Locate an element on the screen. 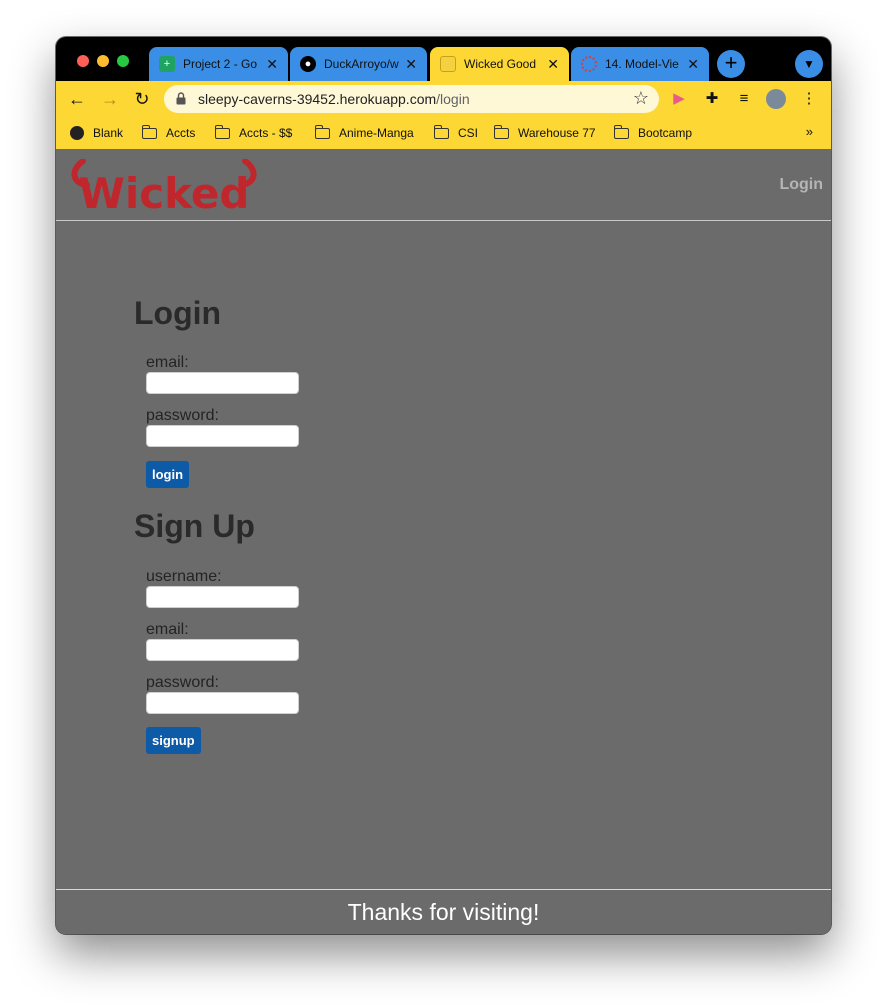 This screenshot has width=887, height=1008. bookmark-csi: CSI is located at coordinates (456, 133).